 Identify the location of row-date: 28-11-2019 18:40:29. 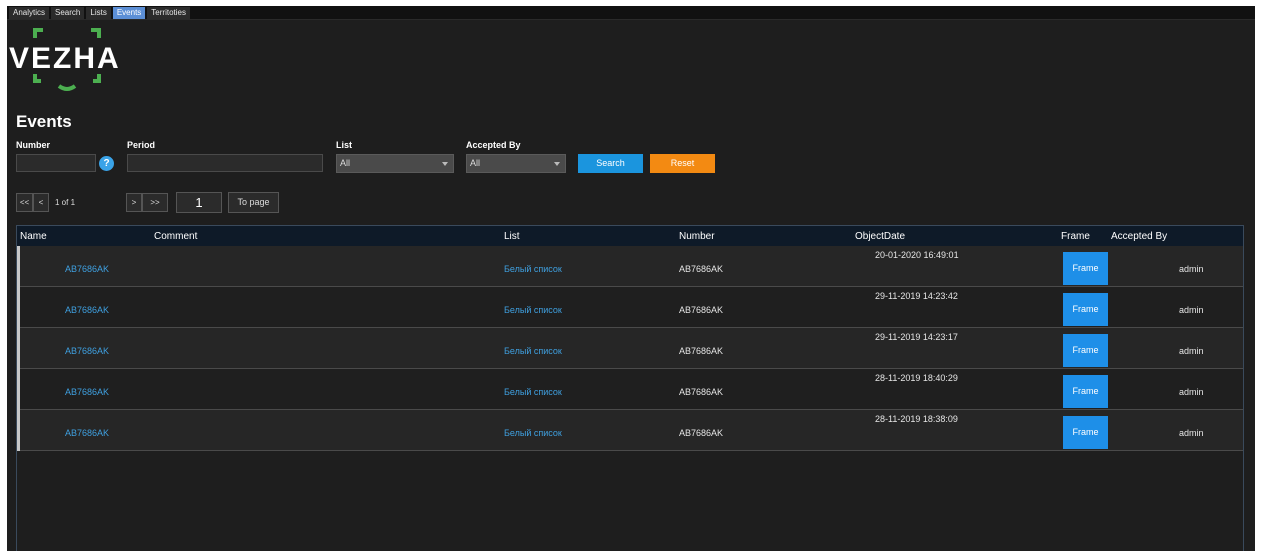
(916, 378).